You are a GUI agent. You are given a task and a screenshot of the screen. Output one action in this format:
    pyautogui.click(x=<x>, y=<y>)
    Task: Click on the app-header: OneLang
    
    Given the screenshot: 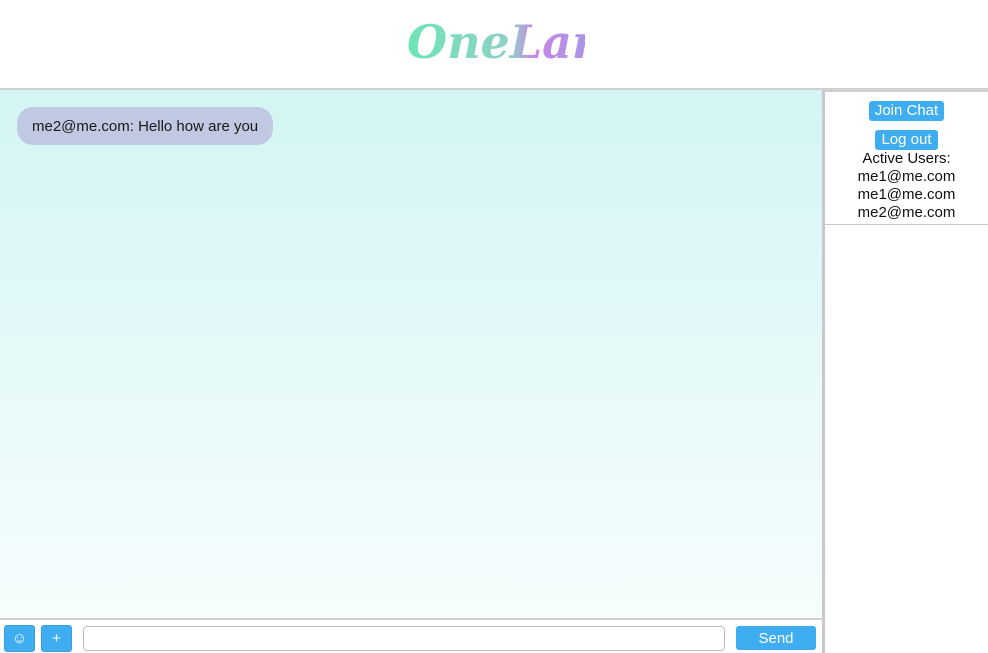 What is the action you would take?
    pyautogui.click(x=494, y=45)
    